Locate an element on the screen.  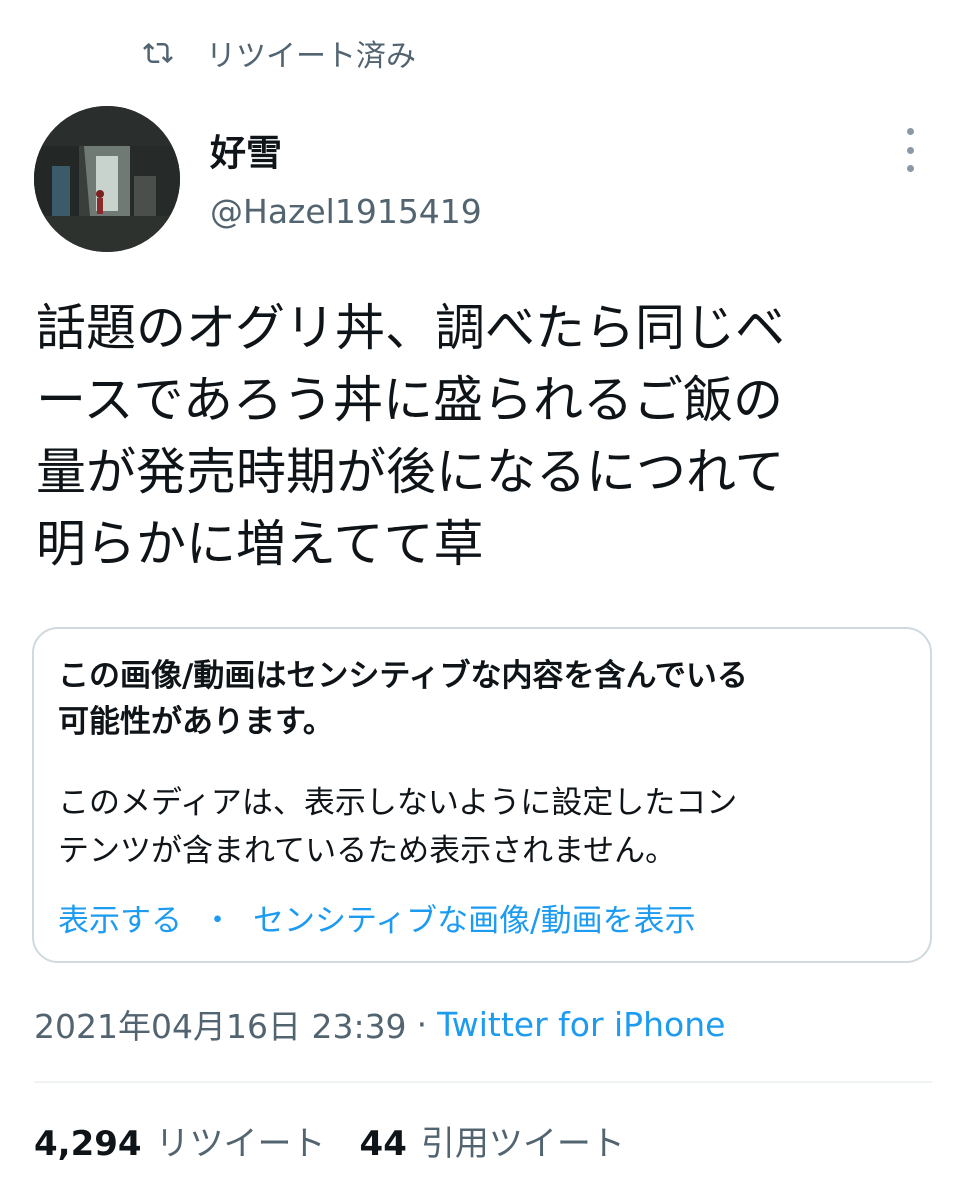
tweet-text-line: 量が発売時期が後になるにつれて is located at coordinates (410, 472).